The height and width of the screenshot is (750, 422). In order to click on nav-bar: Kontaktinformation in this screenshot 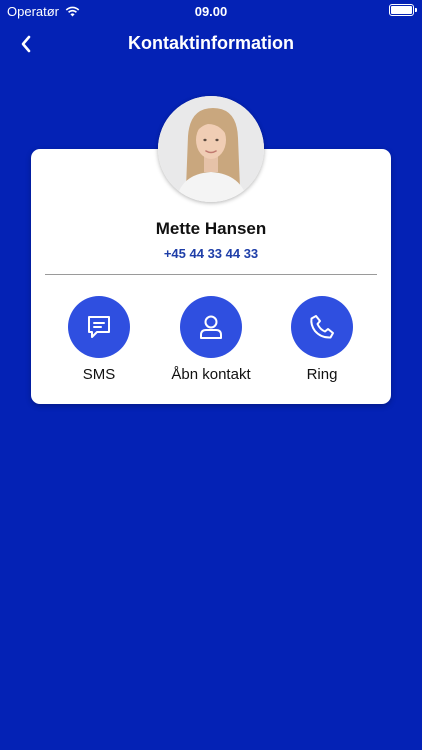, I will do `click(211, 44)`.